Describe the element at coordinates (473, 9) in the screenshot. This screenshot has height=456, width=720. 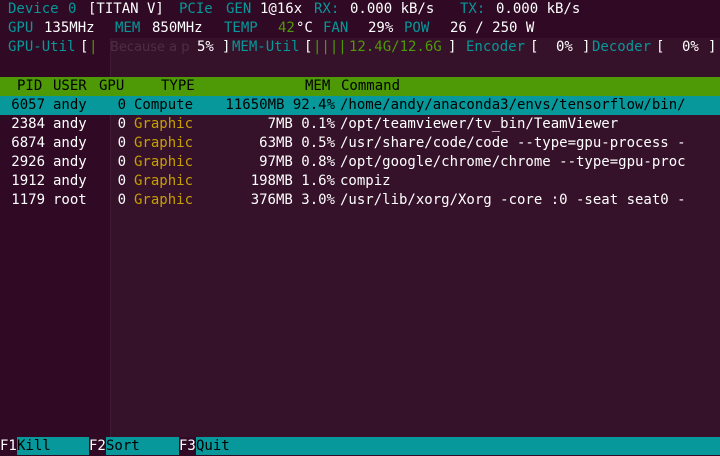
I see `tx-label: TX:` at that location.